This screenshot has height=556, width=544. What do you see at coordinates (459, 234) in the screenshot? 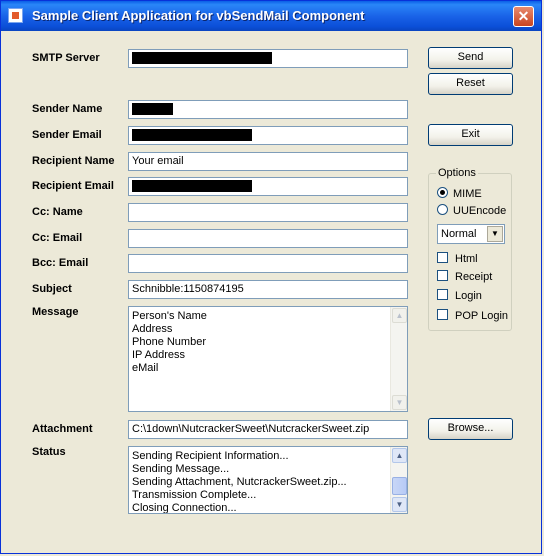
I see `priority-value: Normal` at bounding box center [459, 234].